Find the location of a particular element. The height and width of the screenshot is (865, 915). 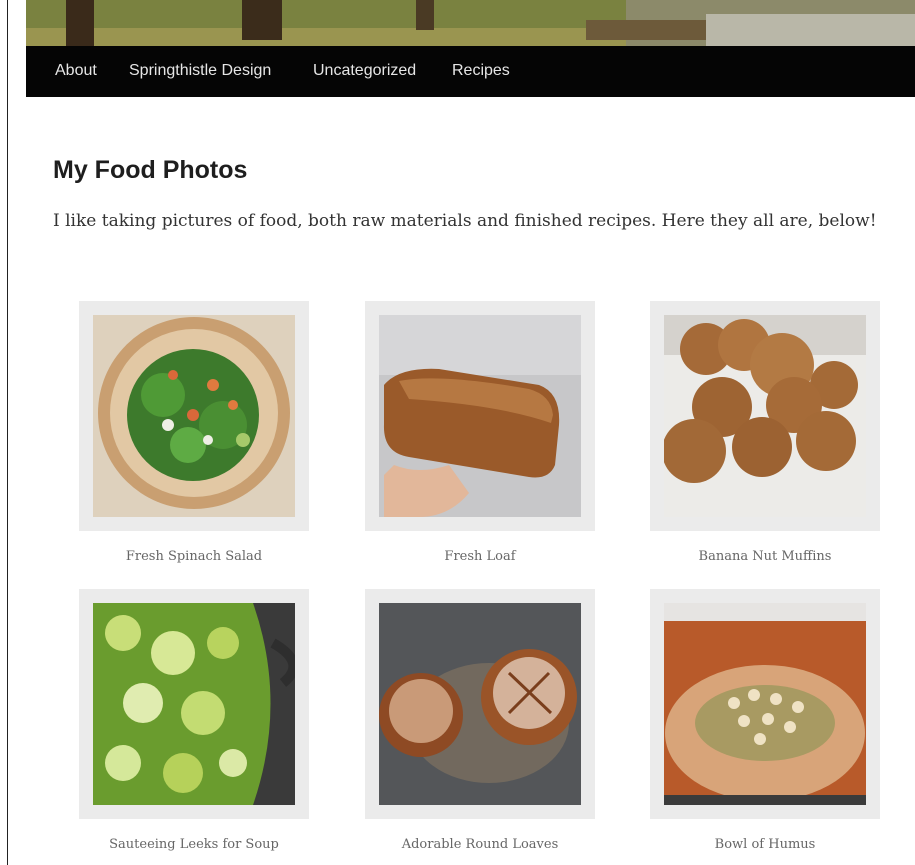

gallery-thumb-bowl-of-humus is located at coordinates (765, 704).